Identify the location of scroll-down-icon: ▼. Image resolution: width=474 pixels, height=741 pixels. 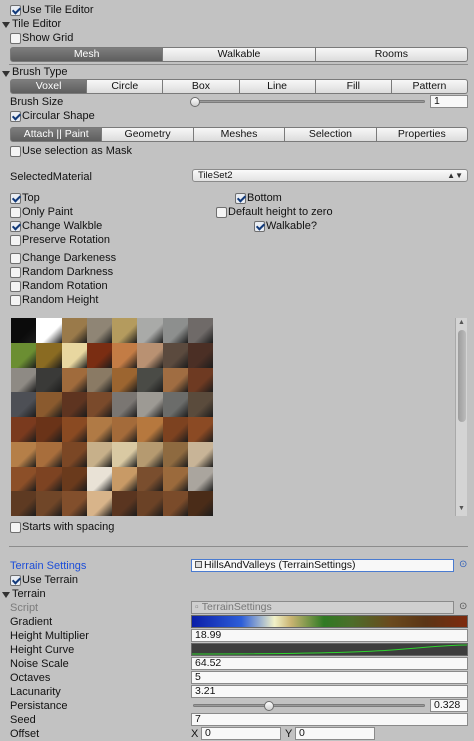
(461, 508).